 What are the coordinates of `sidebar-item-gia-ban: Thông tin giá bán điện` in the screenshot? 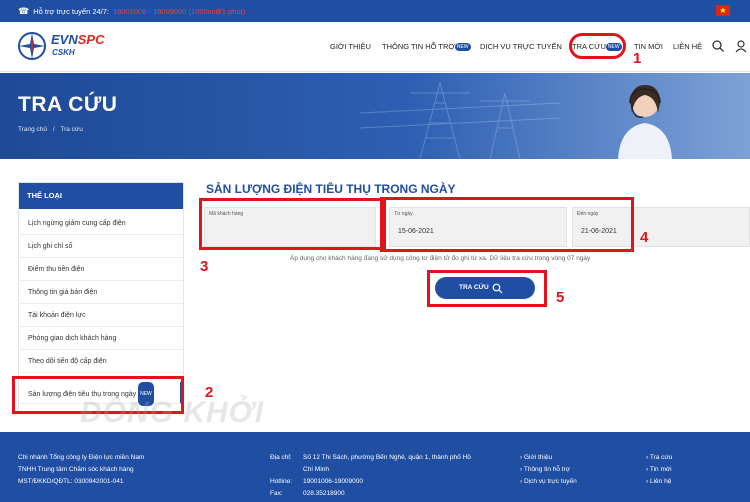 It's located at (101, 293).